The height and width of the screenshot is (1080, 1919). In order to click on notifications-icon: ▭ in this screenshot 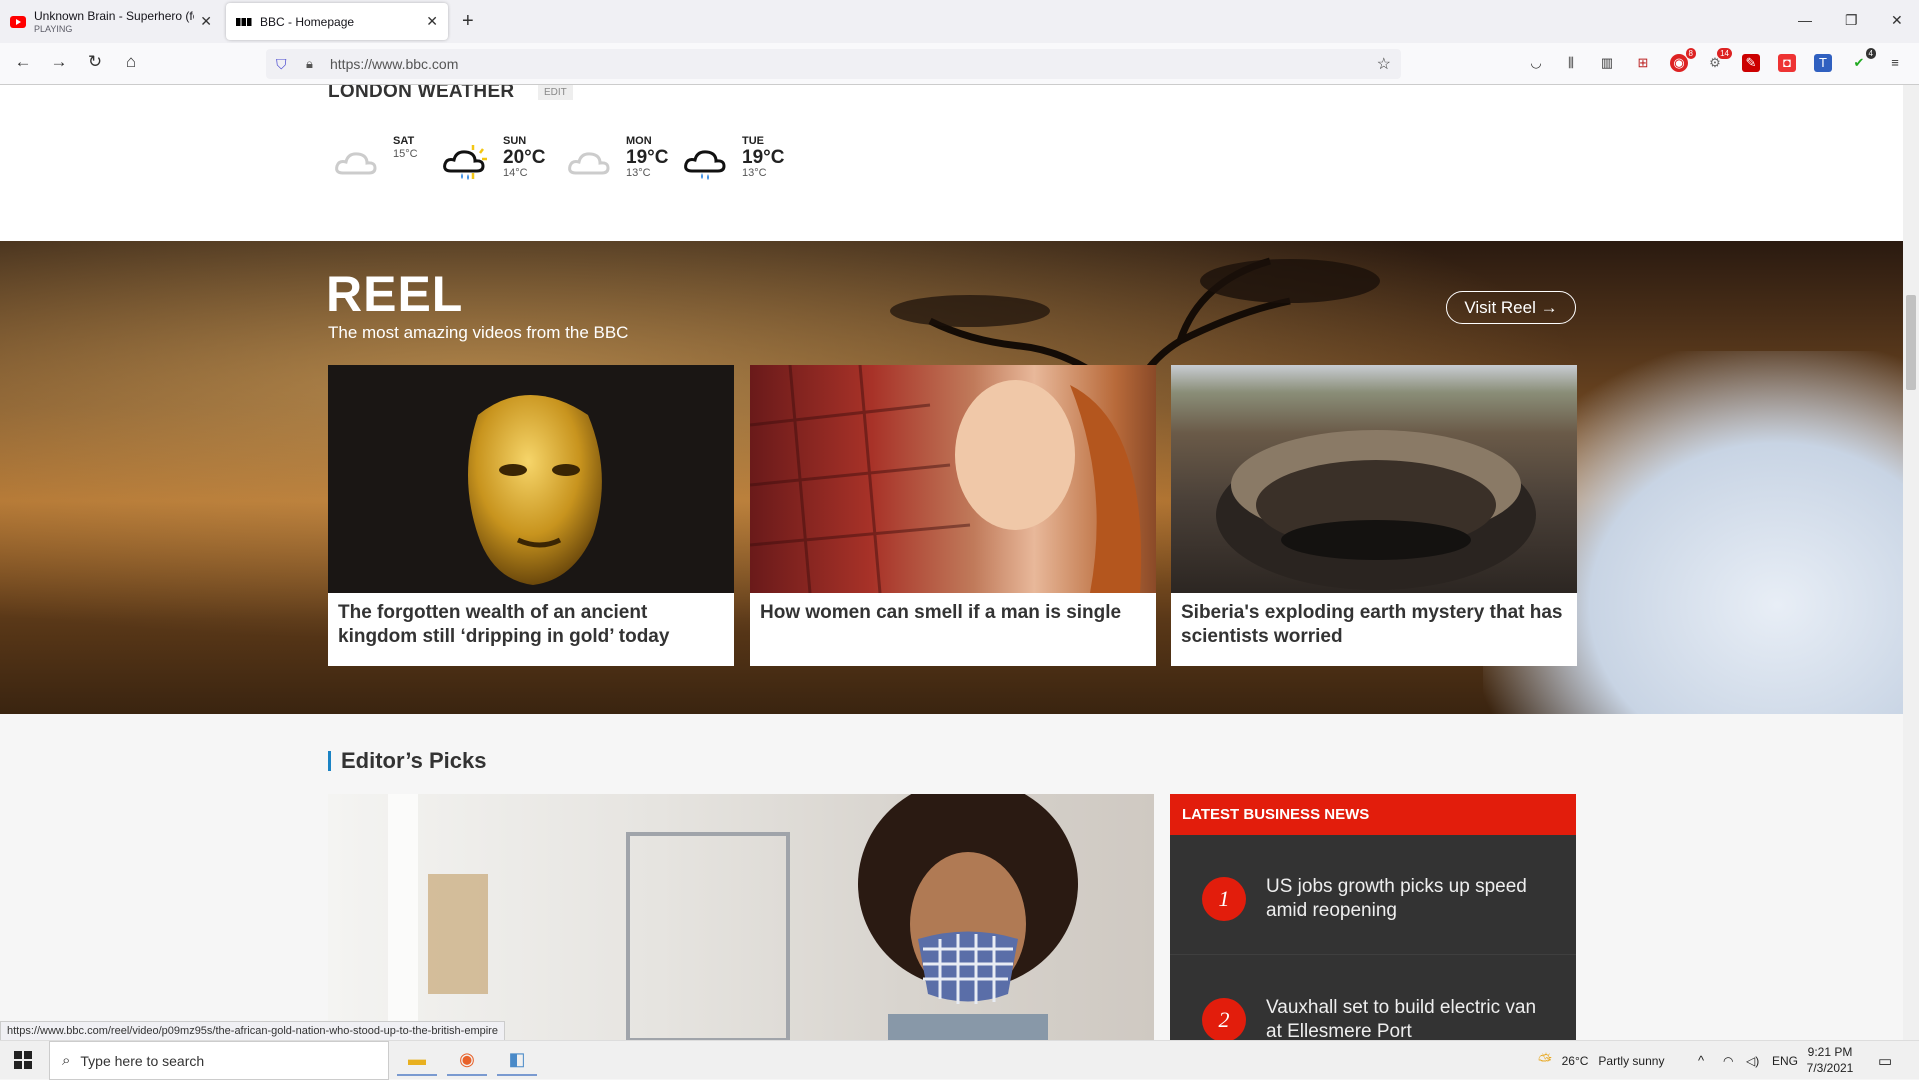, I will do `click(1885, 1060)`.